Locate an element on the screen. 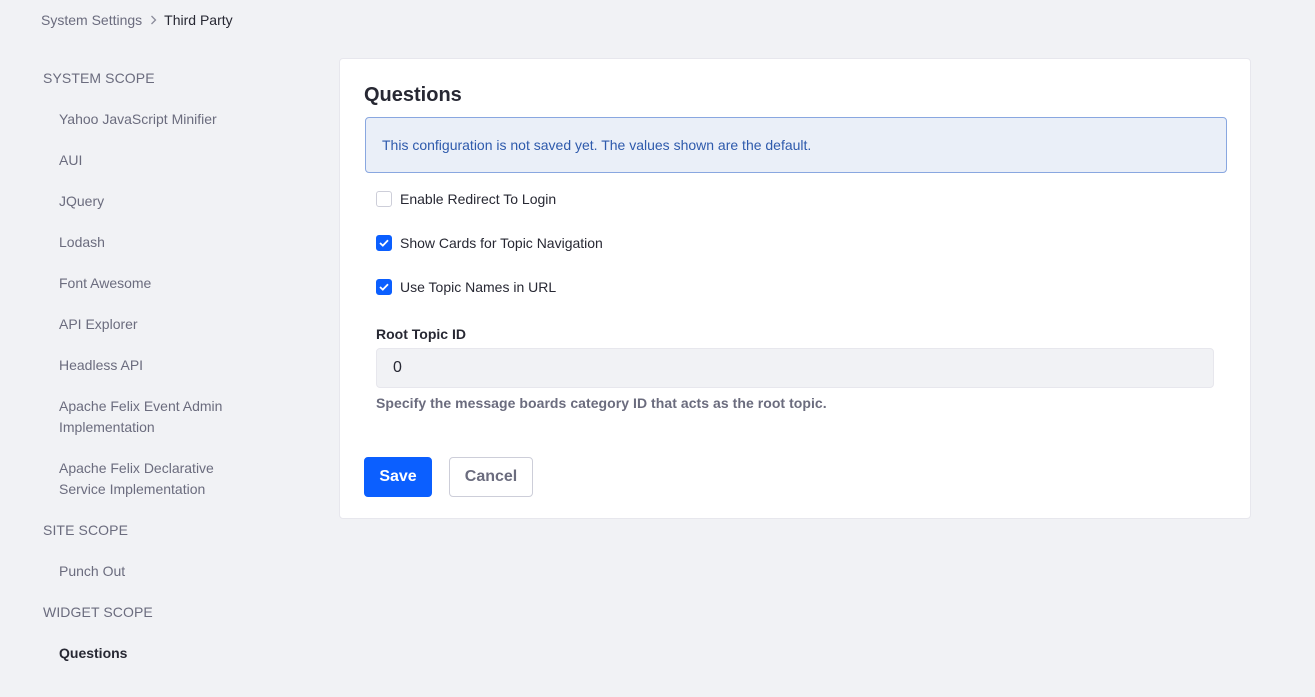  use-topic-names-in-url-checkbox: Use Topic Names in URL is located at coordinates (466, 287).